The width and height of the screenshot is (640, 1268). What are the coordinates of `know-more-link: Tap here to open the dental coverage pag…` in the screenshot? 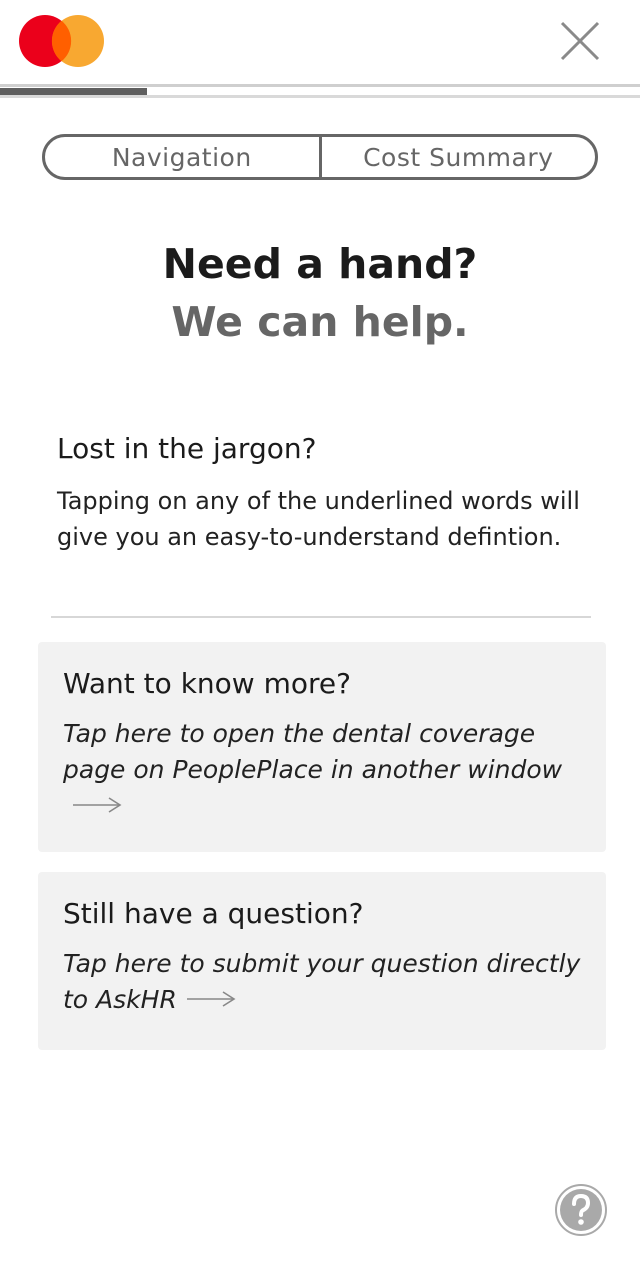 It's located at (322, 770).